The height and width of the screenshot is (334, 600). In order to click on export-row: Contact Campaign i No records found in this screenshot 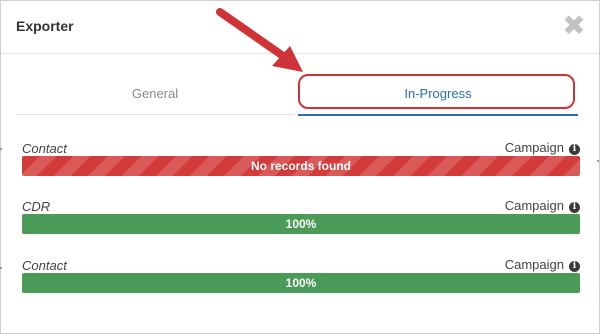, I will do `click(301, 160)`.